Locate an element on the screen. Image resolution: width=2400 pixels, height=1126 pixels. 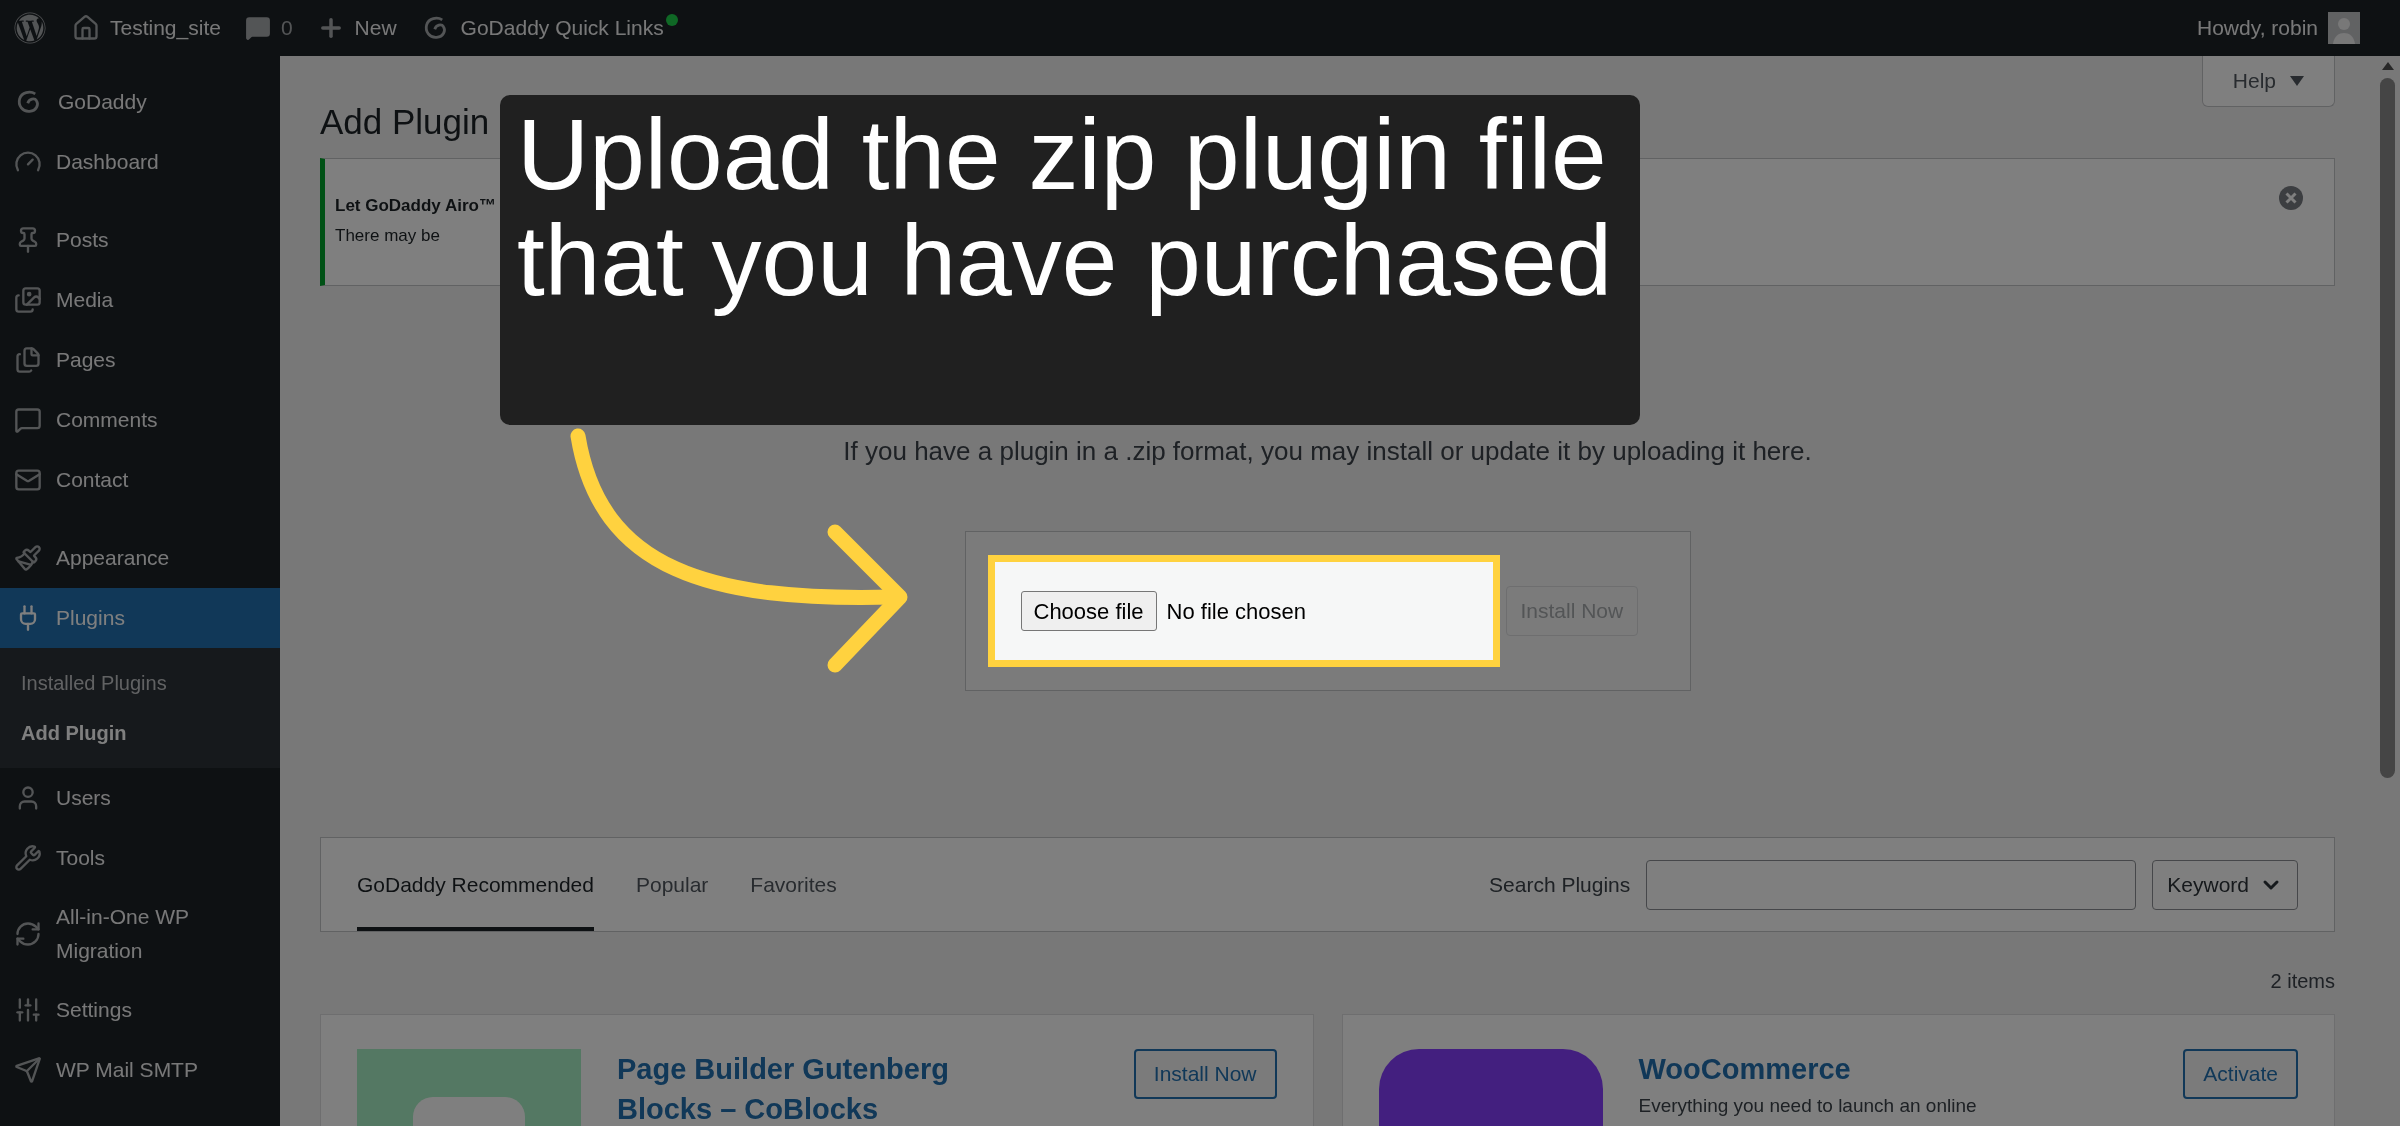
send-icon is located at coordinates (28, 1070).